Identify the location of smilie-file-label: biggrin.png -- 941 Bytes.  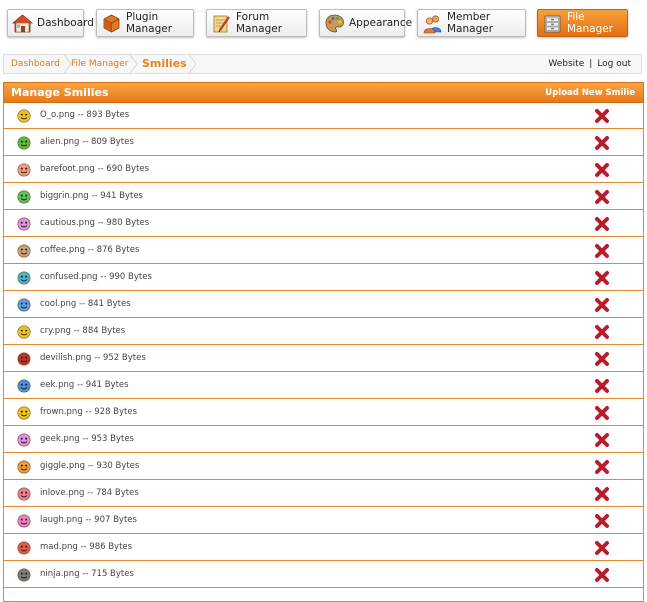
(91, 196).